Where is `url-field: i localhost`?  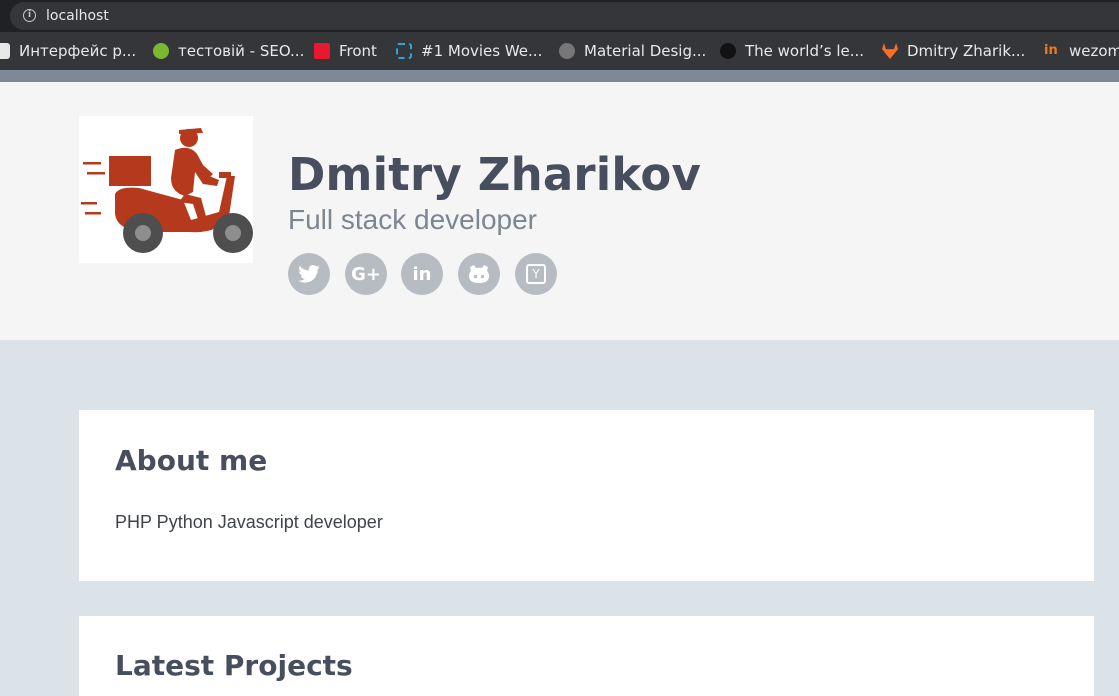
url-field: i localhost is located at coordinates (564, 16).